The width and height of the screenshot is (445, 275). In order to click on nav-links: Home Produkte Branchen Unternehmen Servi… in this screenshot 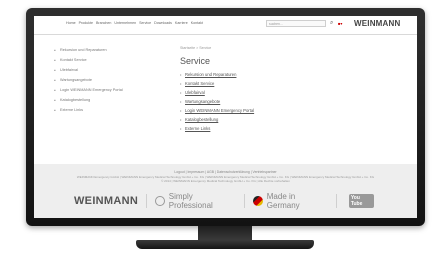, I will do `click(134, 23)`.